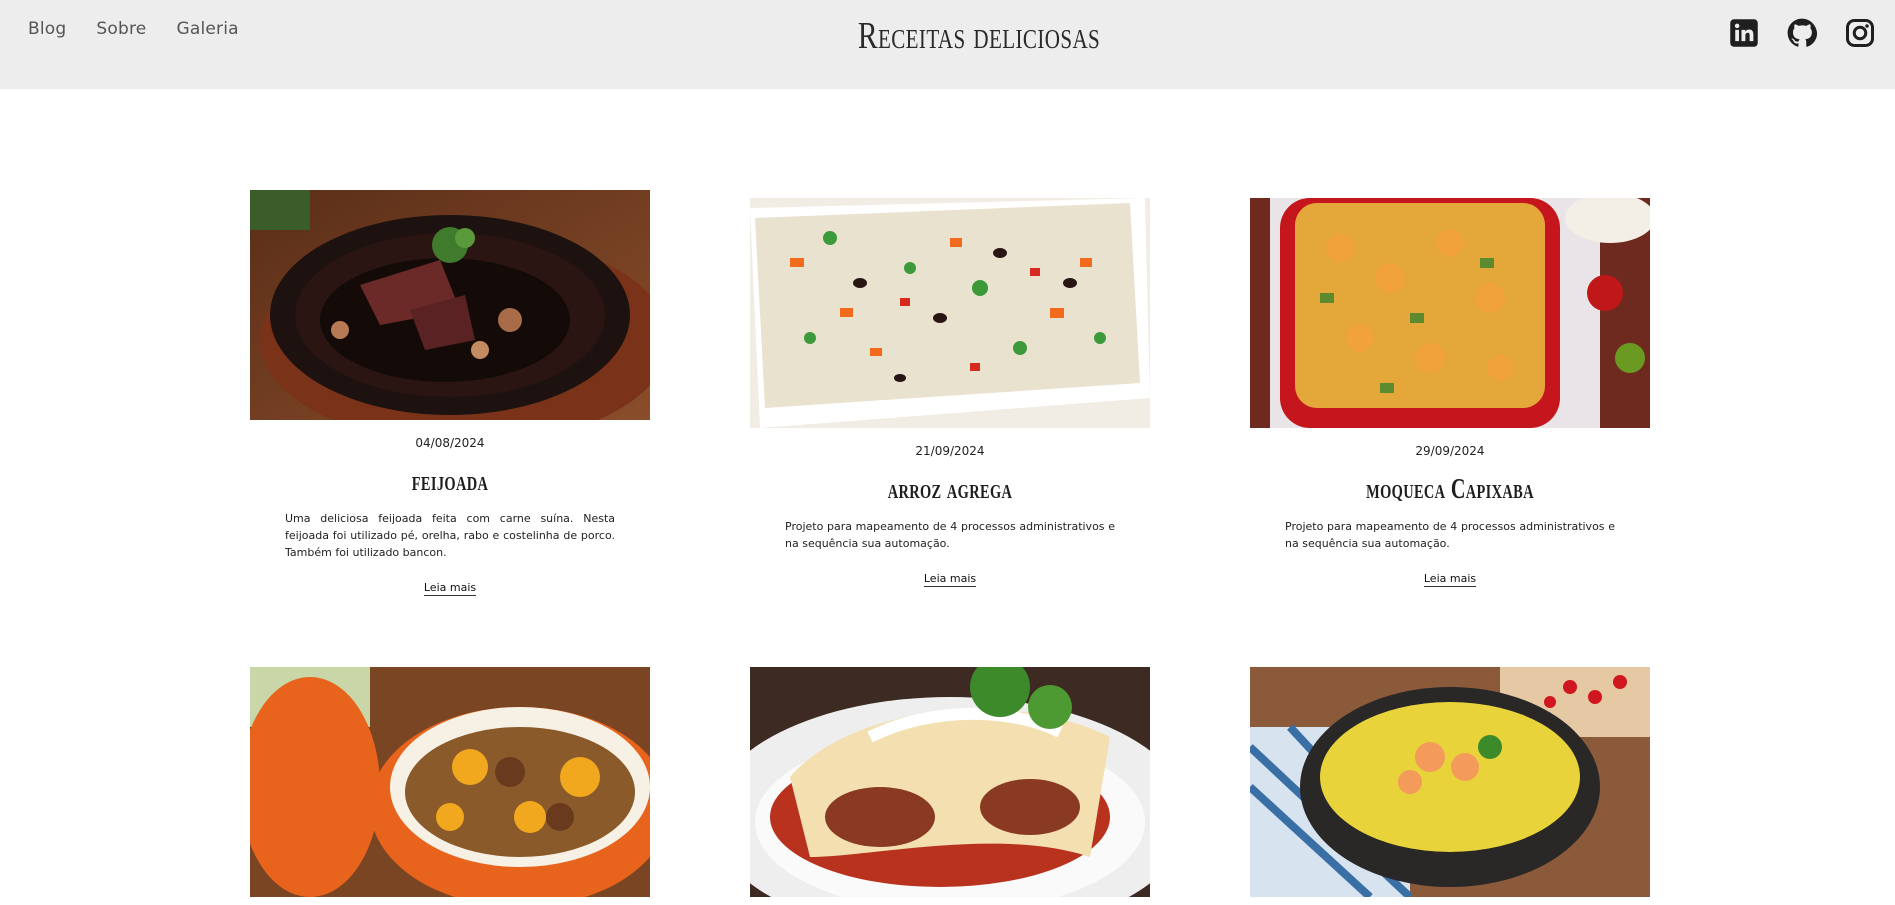 Image resolution: width=1895 pixels, height=905 pixels. I want to click on nav-sobre: Sobre, so click(121, 29).